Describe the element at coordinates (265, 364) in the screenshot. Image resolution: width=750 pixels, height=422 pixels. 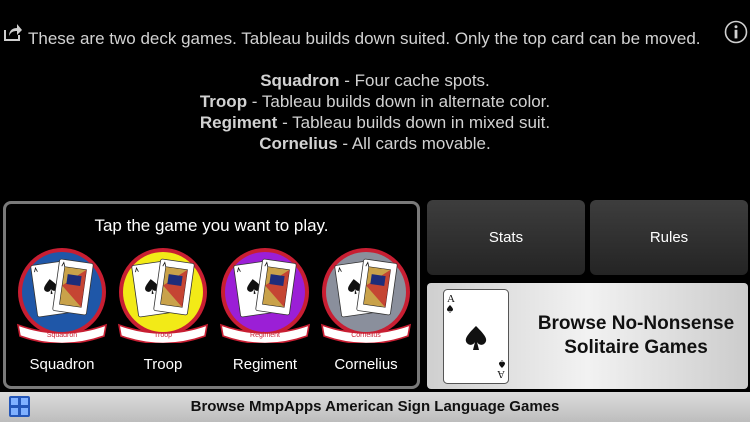
I see `game-label: Regiment` at that location.